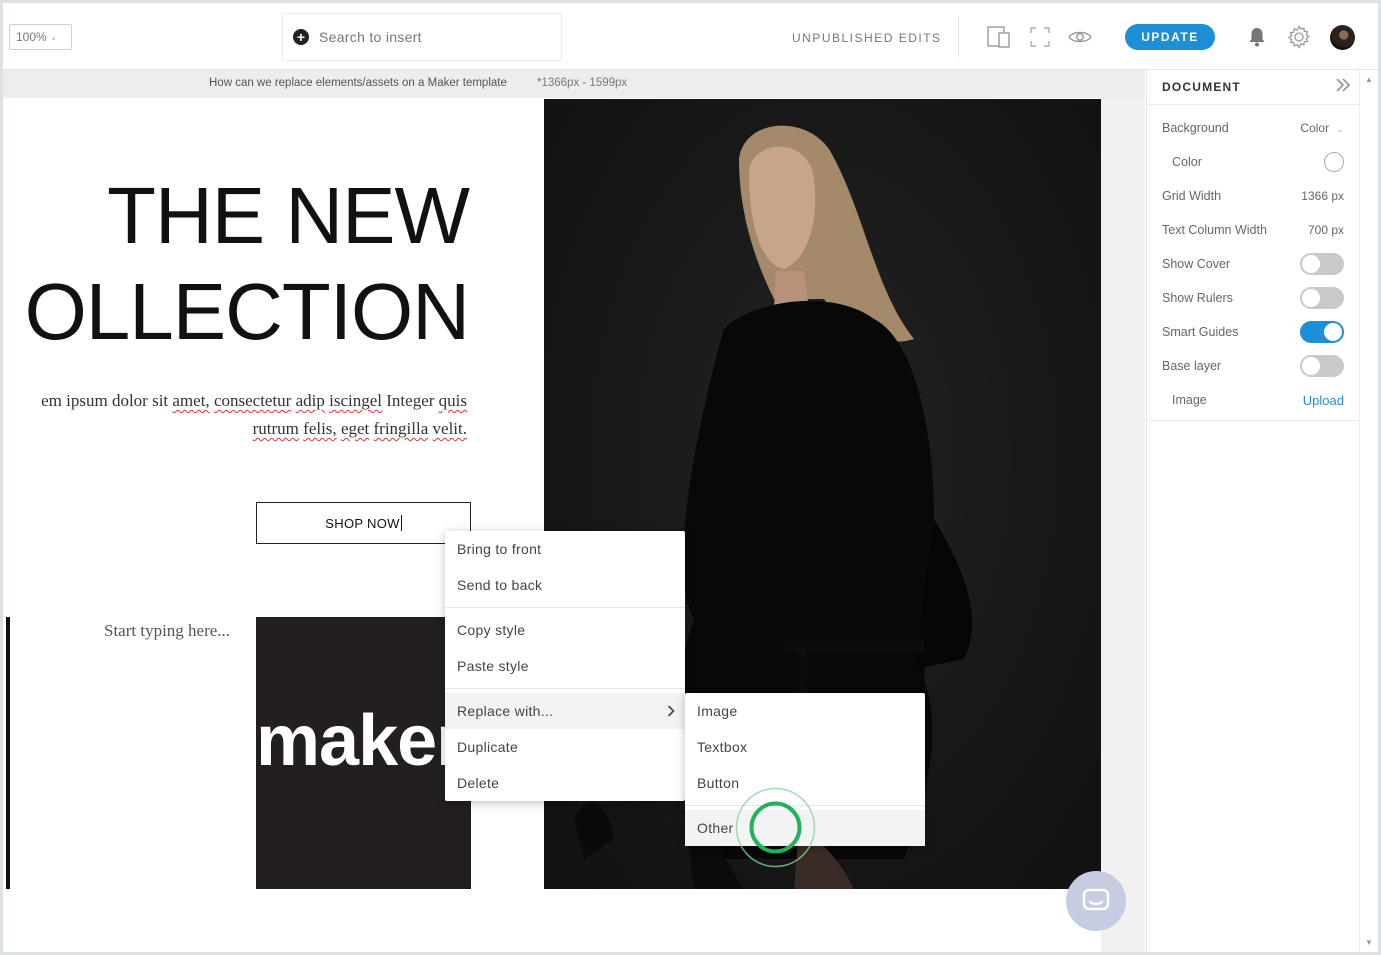 The height and width of the screenshot is (955, 1381). I want to click on panel-header: DOCUMENT, so click(1253, 87).